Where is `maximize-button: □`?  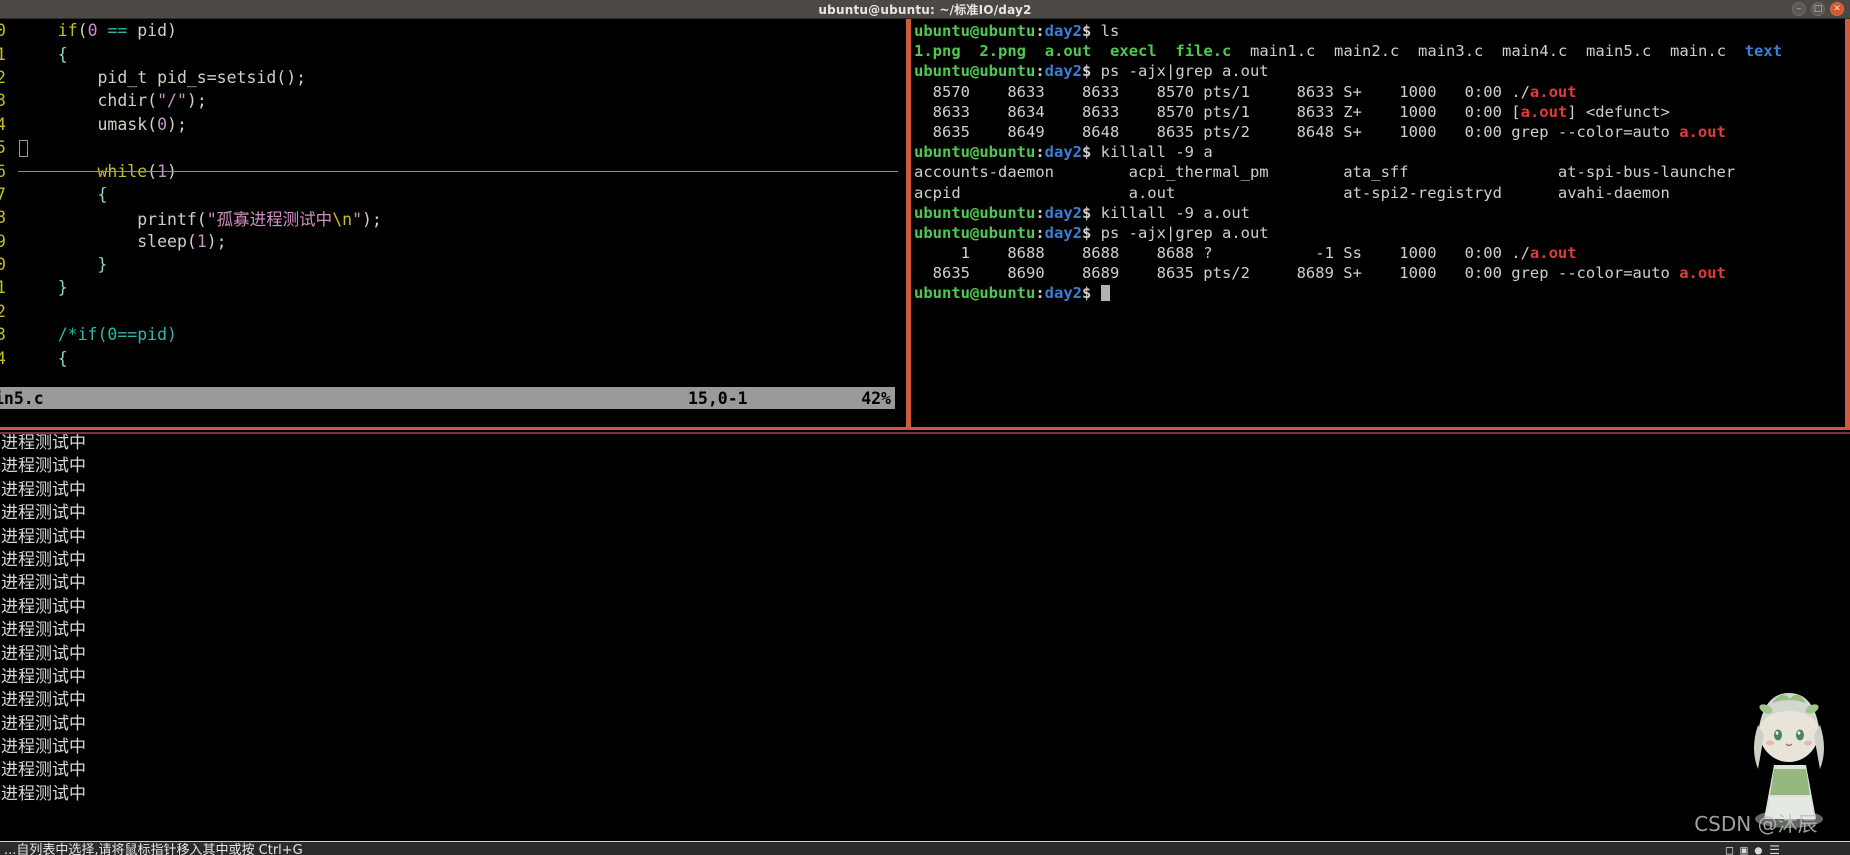 maximize-button: □ is located at coordinates (1818, 9).